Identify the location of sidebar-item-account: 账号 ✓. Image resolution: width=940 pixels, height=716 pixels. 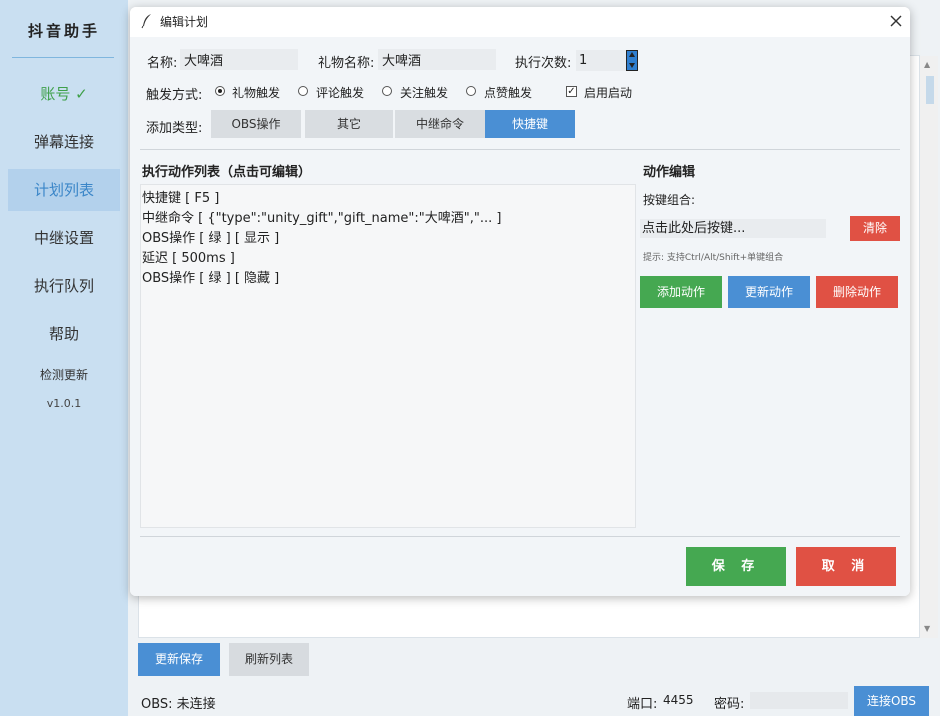
(64, 94).